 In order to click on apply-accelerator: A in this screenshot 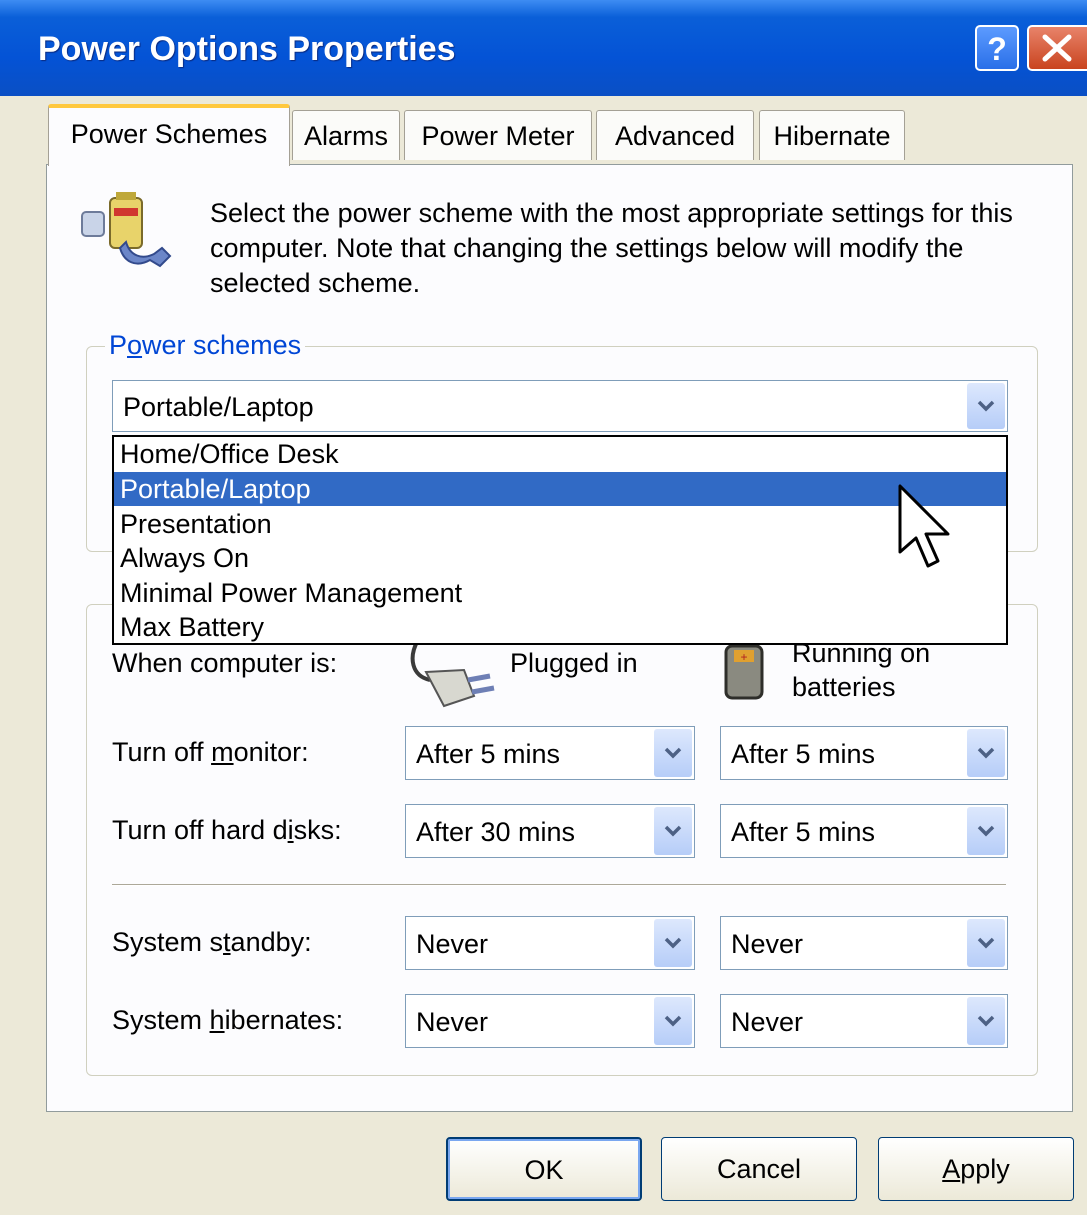, I will do `click(951, 1169)`.